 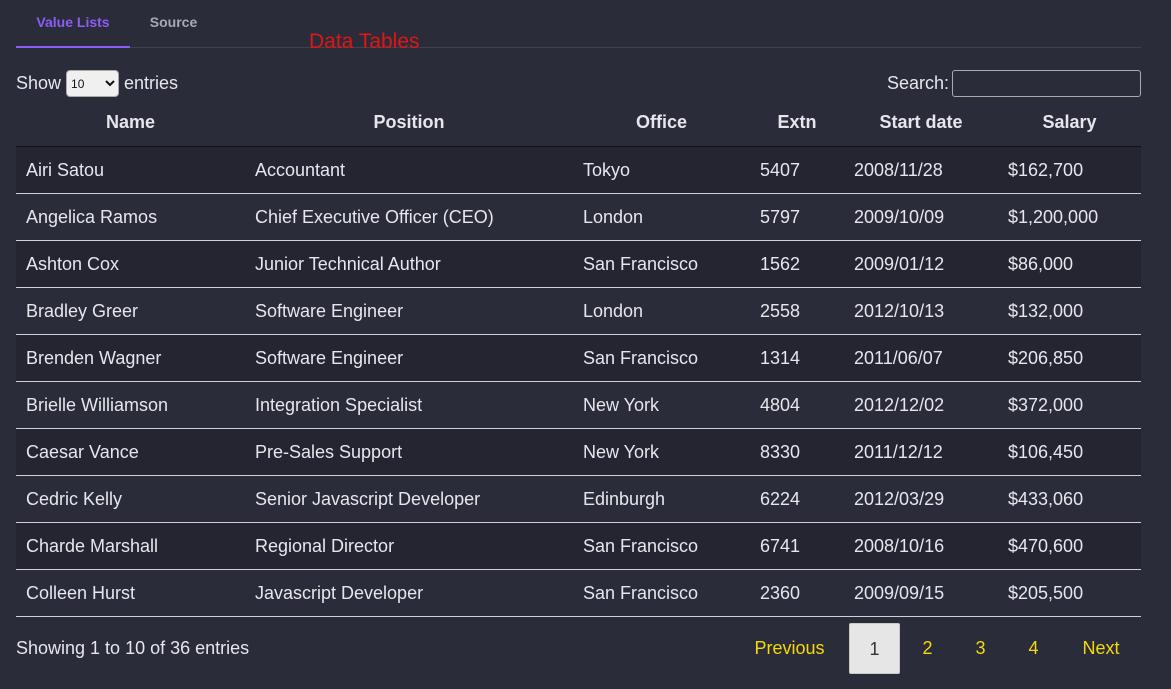 What do you see at coordinates (130, 358) in the screenshot?
I see `cell-name: Brenden Wagner` at bounding box center [130, 358].